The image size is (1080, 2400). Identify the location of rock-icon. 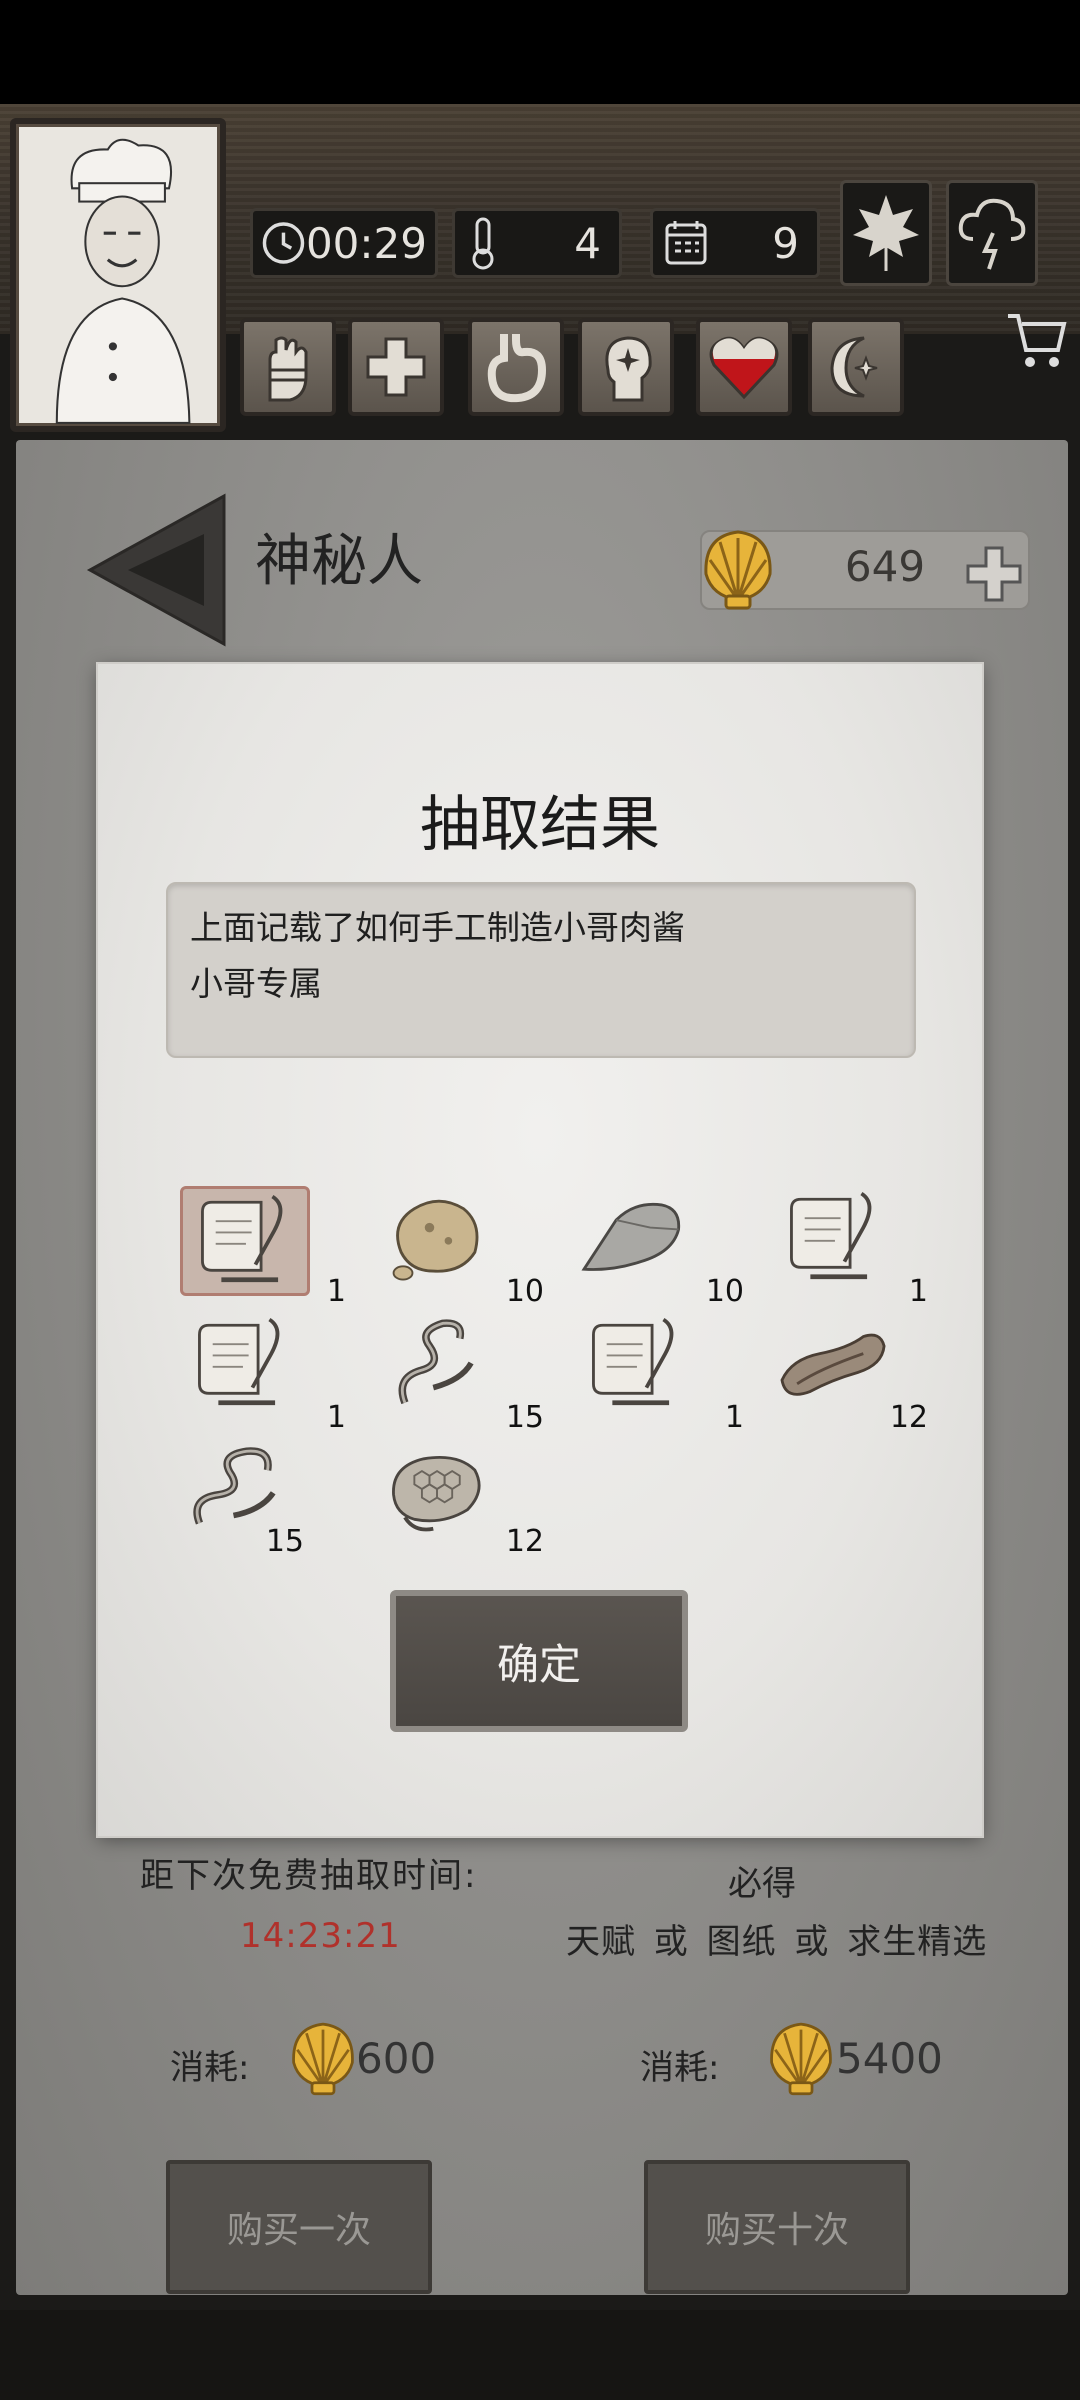
(435, 1240).